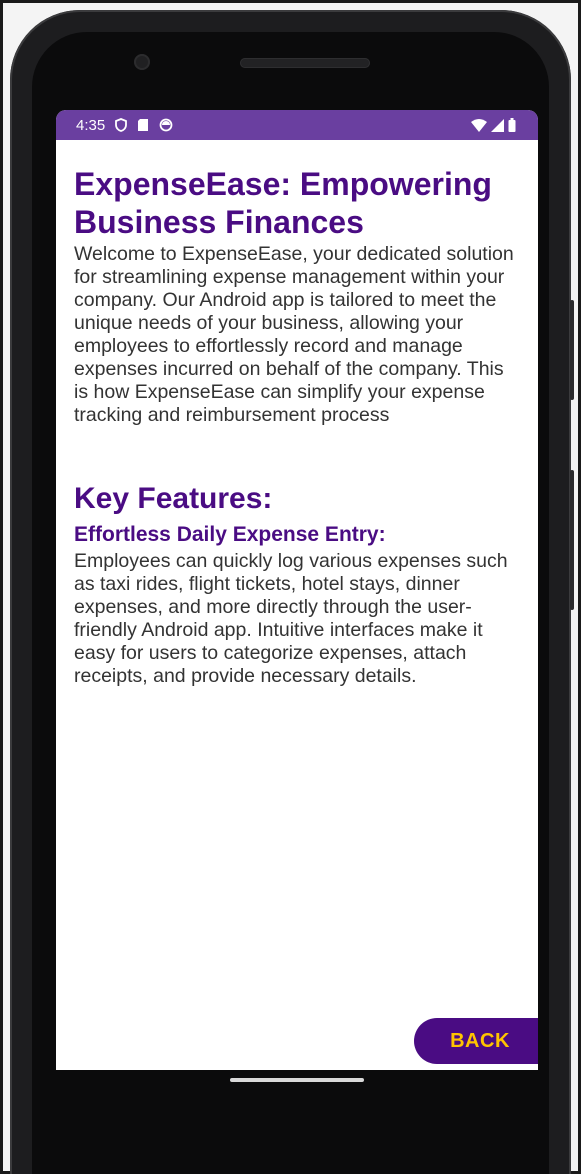 This screenshot has width=581, height=1174. What do you see at coordinates (230, 534) in the screenshot?
I see `feature-title: Effortless Daily Expense Entry:` at bounding box center [230, 534].